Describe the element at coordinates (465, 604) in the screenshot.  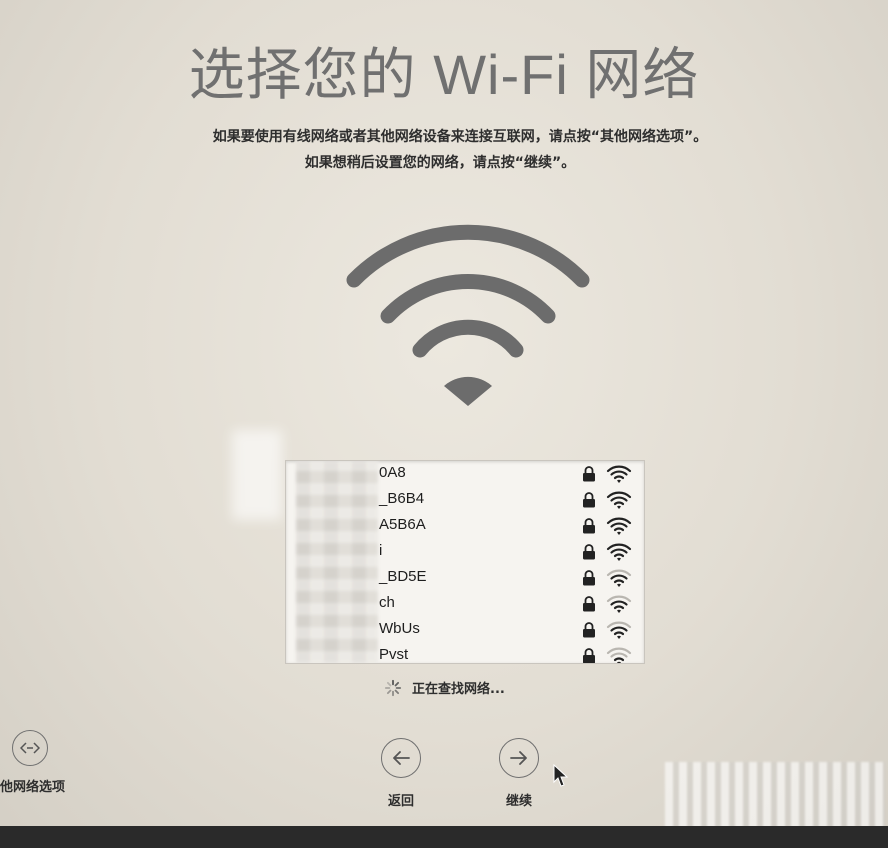
I see `network-row: ch` at that location.